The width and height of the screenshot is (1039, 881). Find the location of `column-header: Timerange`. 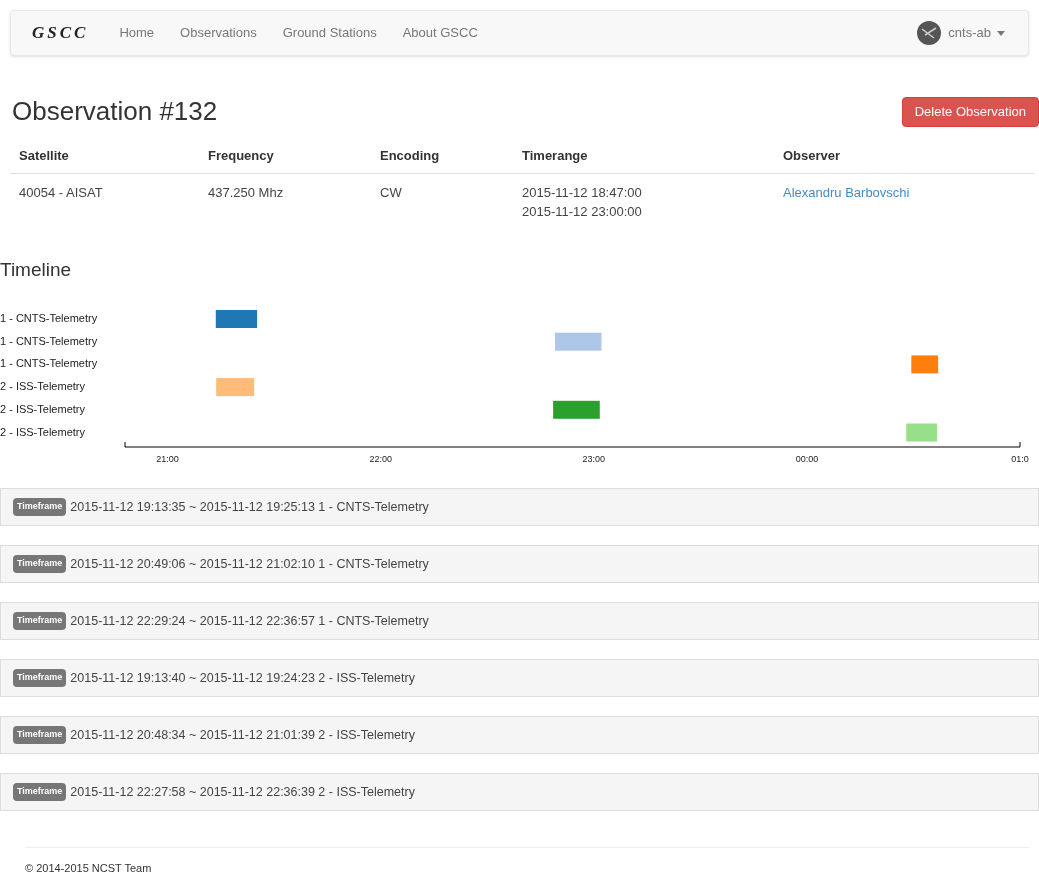

column-header: Timerange is located at coordinates (643, 156).